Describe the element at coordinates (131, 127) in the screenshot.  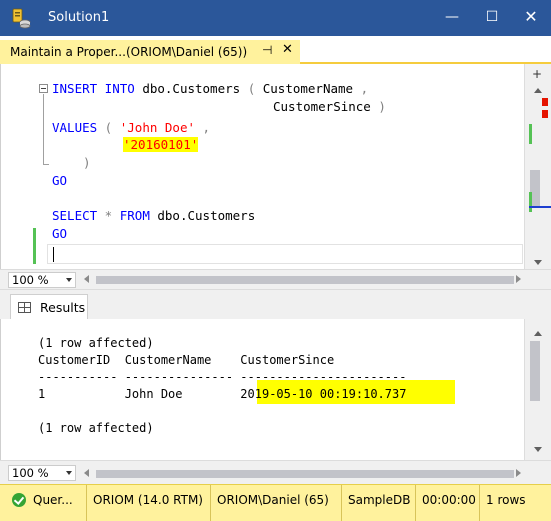
I see `code-line: VALUES ( 'John Doe' ,` at that location.